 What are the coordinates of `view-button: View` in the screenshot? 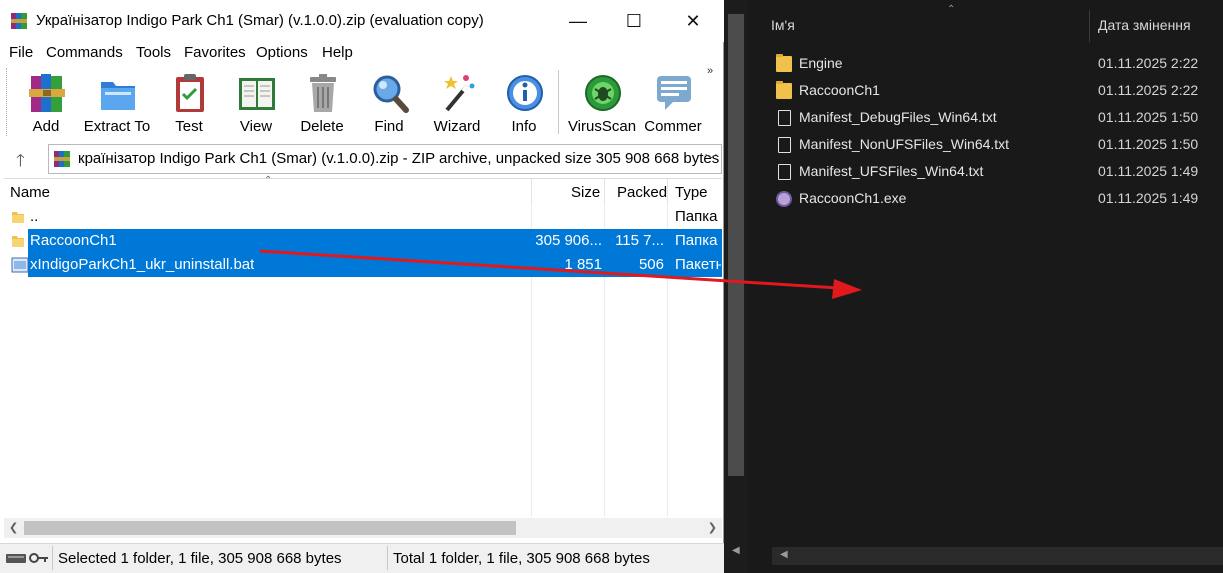 It's located at (256, 104).